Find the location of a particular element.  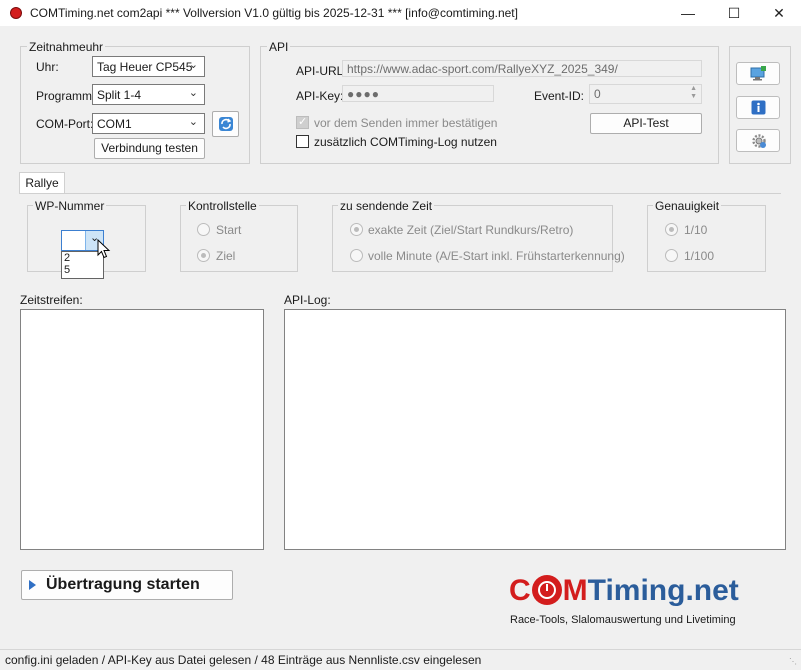

kontroll-ziel-radio is located at coordinates (203, 255).